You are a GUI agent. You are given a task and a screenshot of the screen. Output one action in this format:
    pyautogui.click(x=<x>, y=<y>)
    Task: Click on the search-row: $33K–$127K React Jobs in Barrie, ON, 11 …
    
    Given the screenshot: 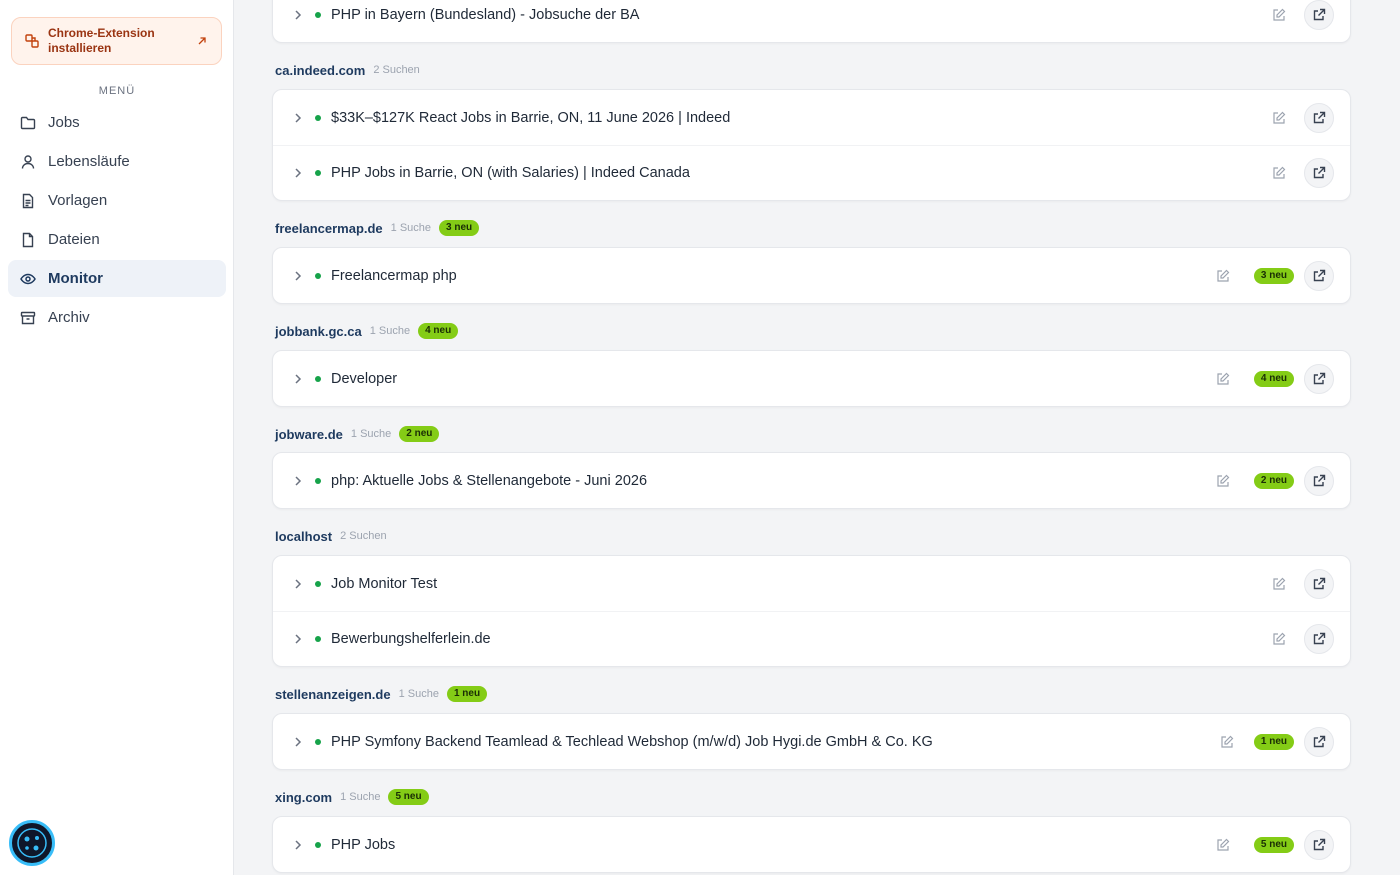 What is the action you would take?
    pyautogui.click(x=811, y=117)
    